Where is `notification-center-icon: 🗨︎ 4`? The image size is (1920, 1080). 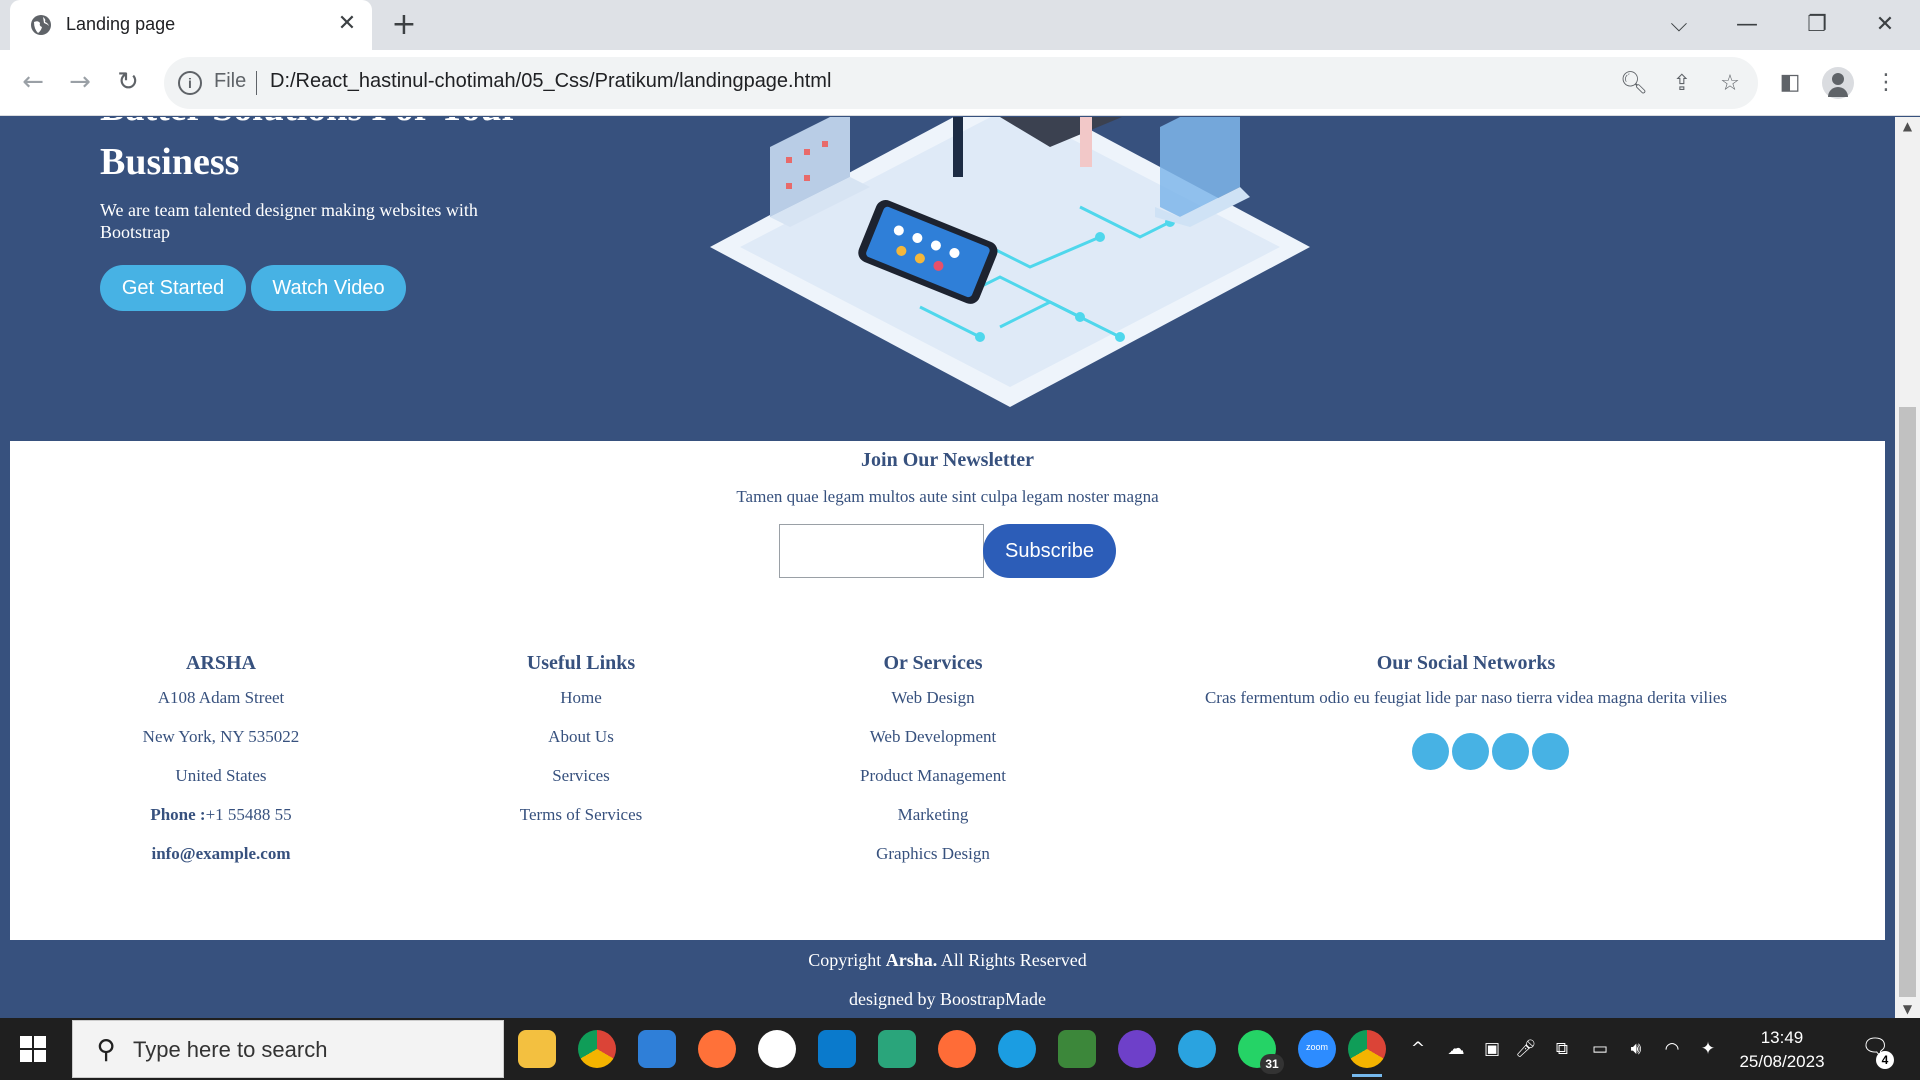
notification-center-icon: 🗨︎ 4 is located at coordinates (1877, 1052).